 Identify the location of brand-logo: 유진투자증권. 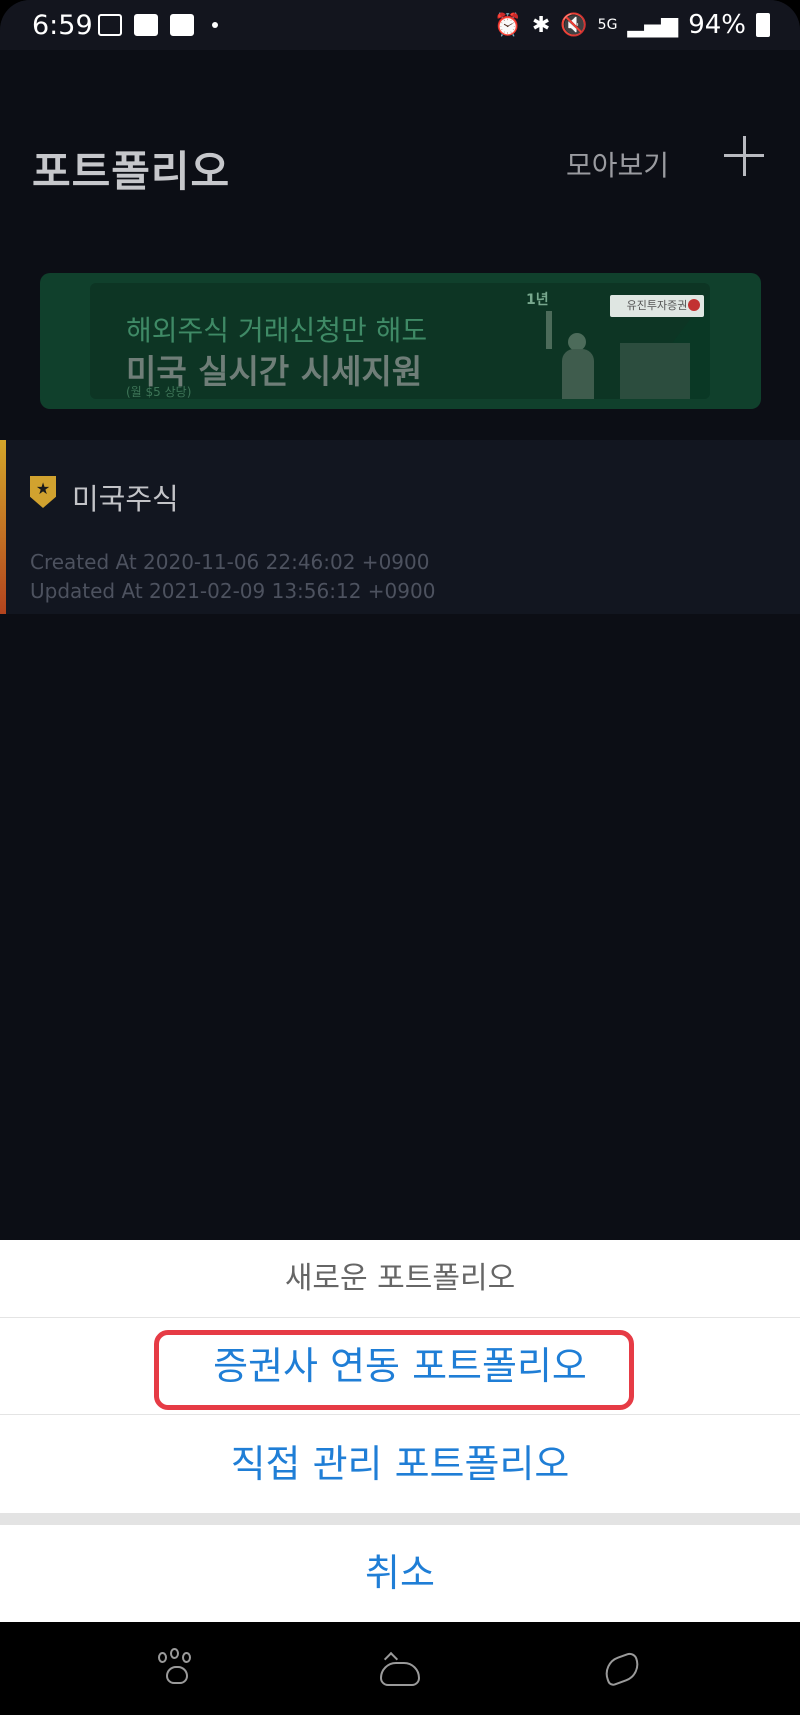
(657, 306).